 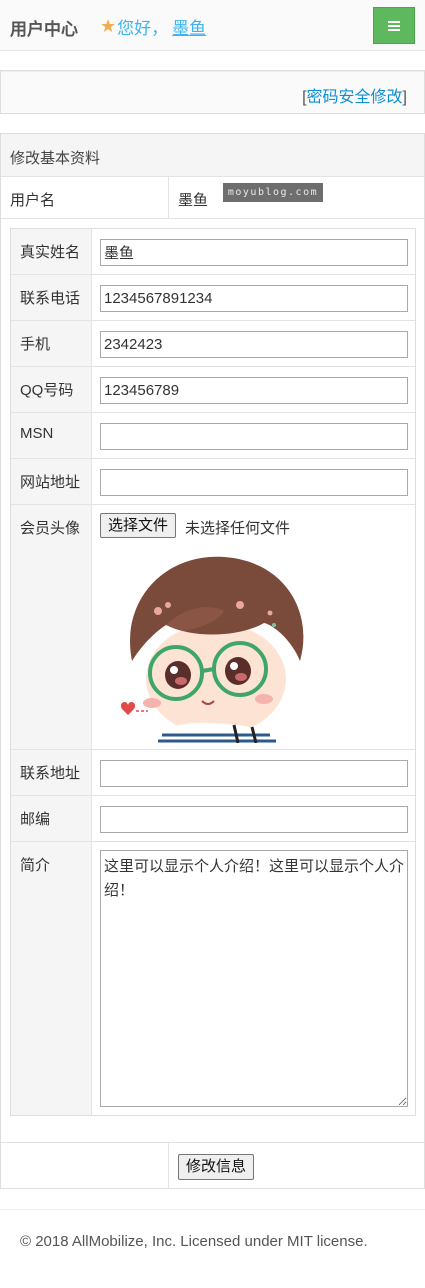 I want to click on avatar-image, so click(x=214, y=642).